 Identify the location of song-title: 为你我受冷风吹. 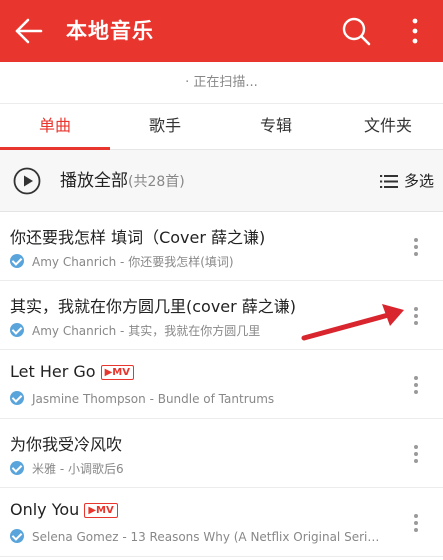
(66, 444).